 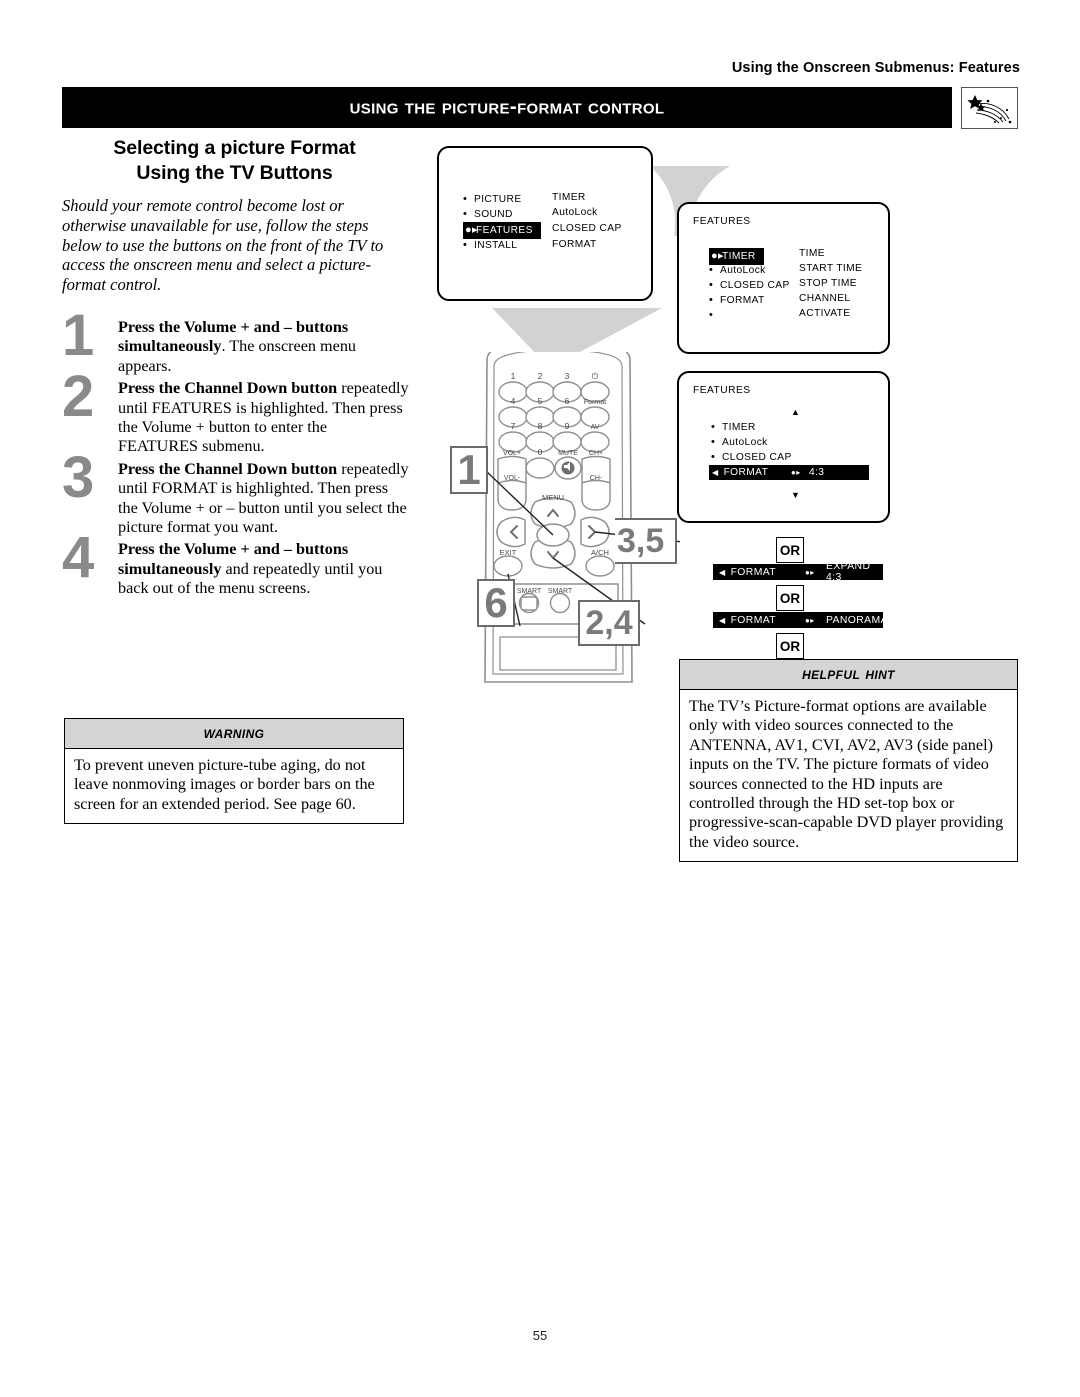 I want to click on features-item-format-selected: ◀ FORMAT ●▸ 4:3, so click(x=789, y=472).